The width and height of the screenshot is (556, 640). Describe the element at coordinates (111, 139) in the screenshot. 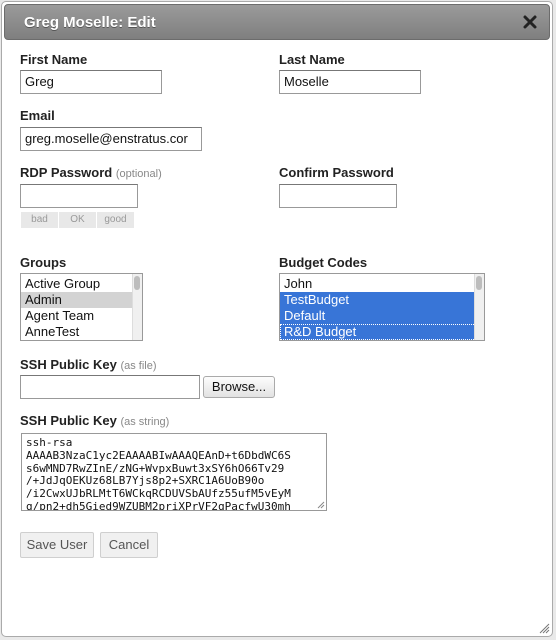

I see `email-field: greg.moselle@enstratus.cor` at that location.